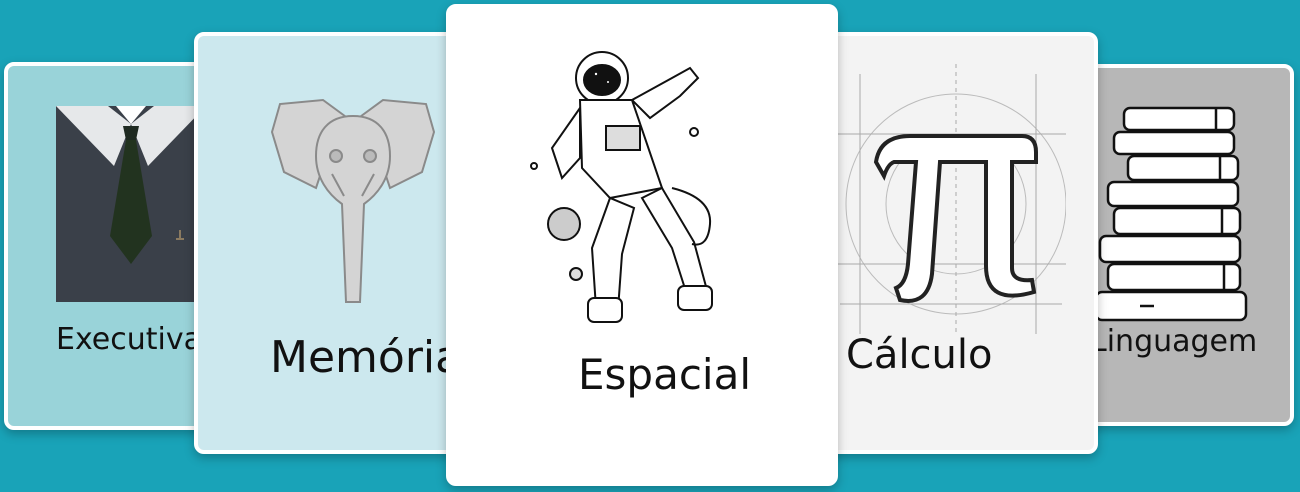 The image size is (1300, 492). What do you see at coordinates (366, 357) in the screenshot?
I see `card-label: Memória` at bounding box center [366, 357].